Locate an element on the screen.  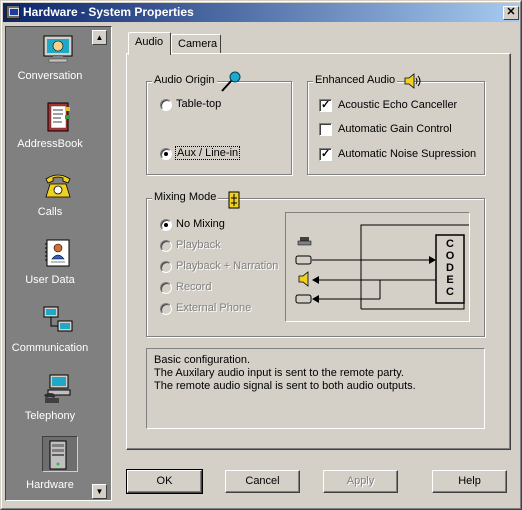
table-top-source-icon is located at coordinates (304, 241).